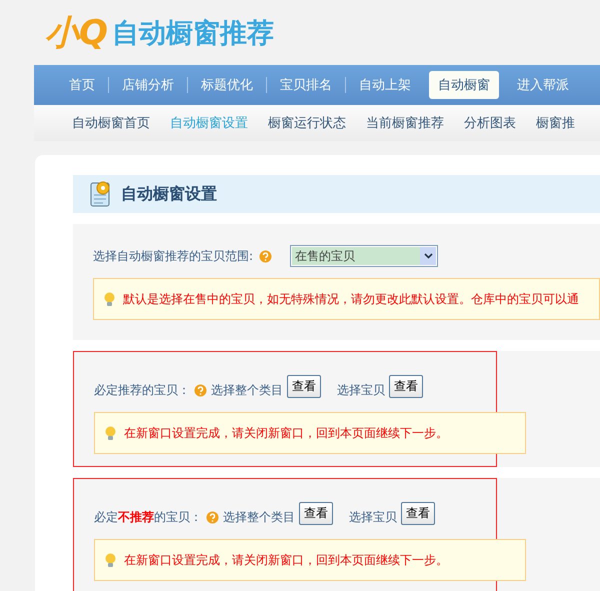 Image resolution: width=600 pixels, height=591 pixels. I want to click on tip-text: 默认是选择在售中的宝贝，如无特殊情况，请勿更改此默认设置。仓库中的宝贝可以通, so click(351, 299).